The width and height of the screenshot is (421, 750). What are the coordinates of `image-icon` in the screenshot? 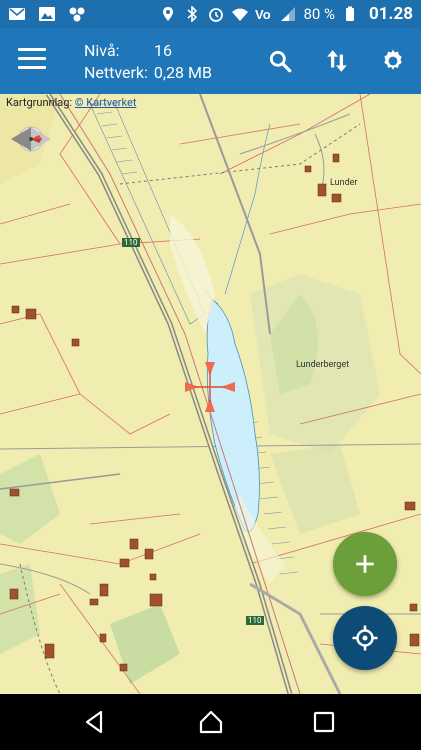 It's located at (47, 14).